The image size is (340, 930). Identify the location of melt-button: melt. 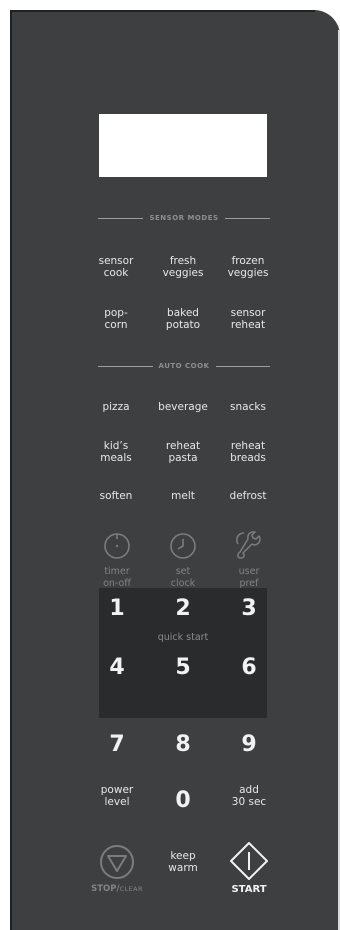
(183, 496).